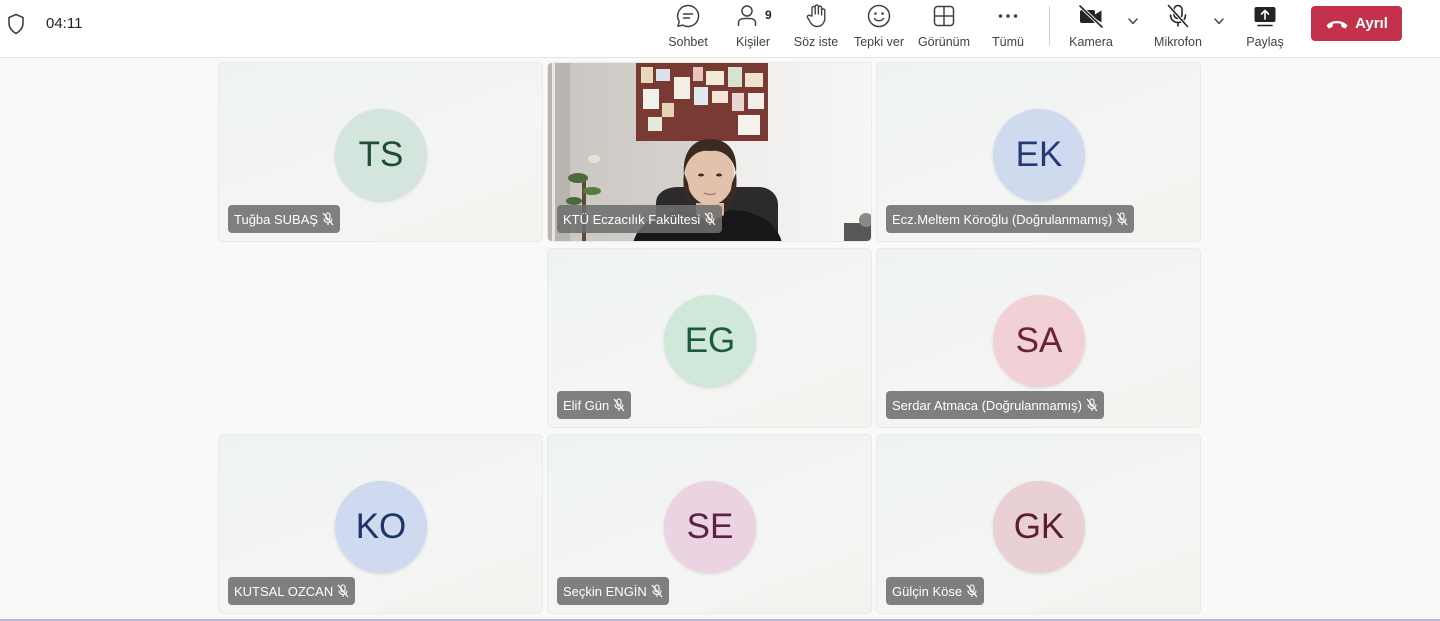 The width and height of the screenshot is (1440, 621). What do you see at coordinates (688, 29) in the screenshot?
I see `chat-button: Sohbet` at bounding box center [688, 29].